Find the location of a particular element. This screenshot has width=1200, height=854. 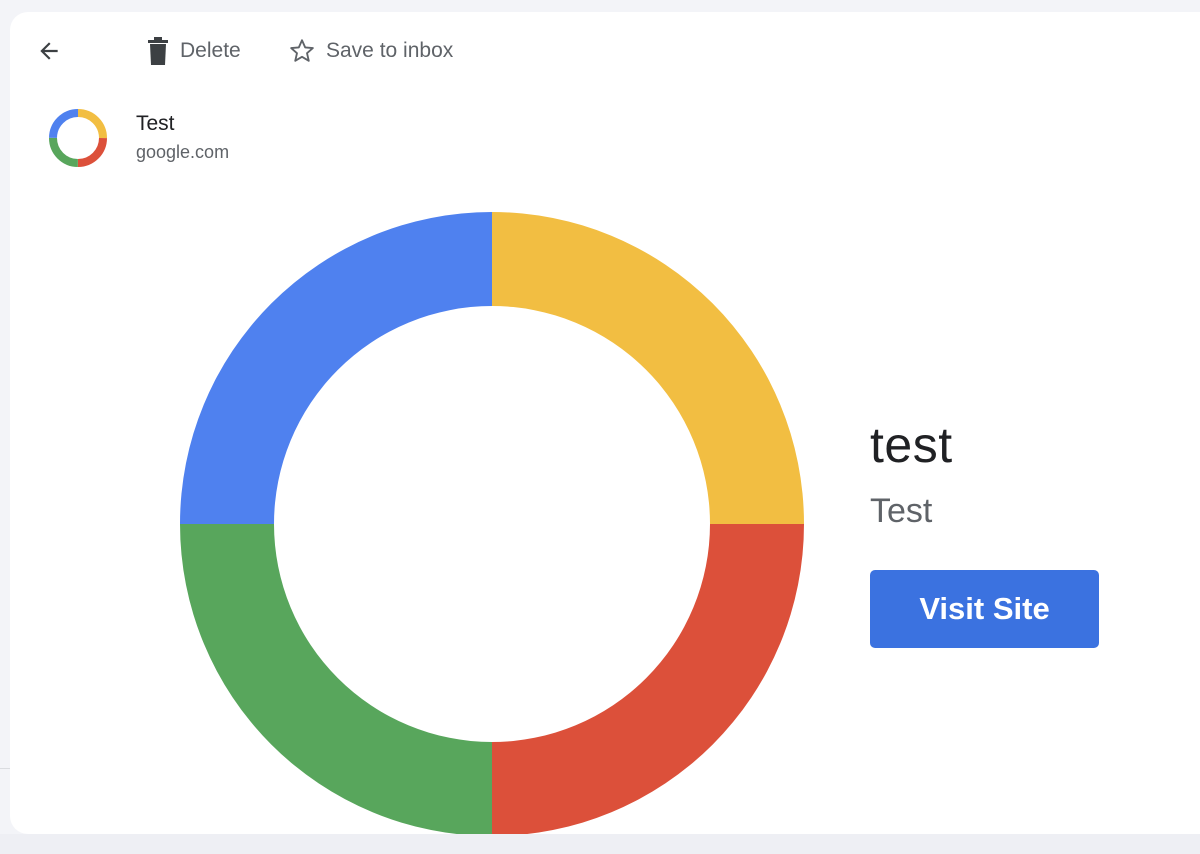

save-to-inbox-button: Save to inbox is located at coordinates (370, 51).